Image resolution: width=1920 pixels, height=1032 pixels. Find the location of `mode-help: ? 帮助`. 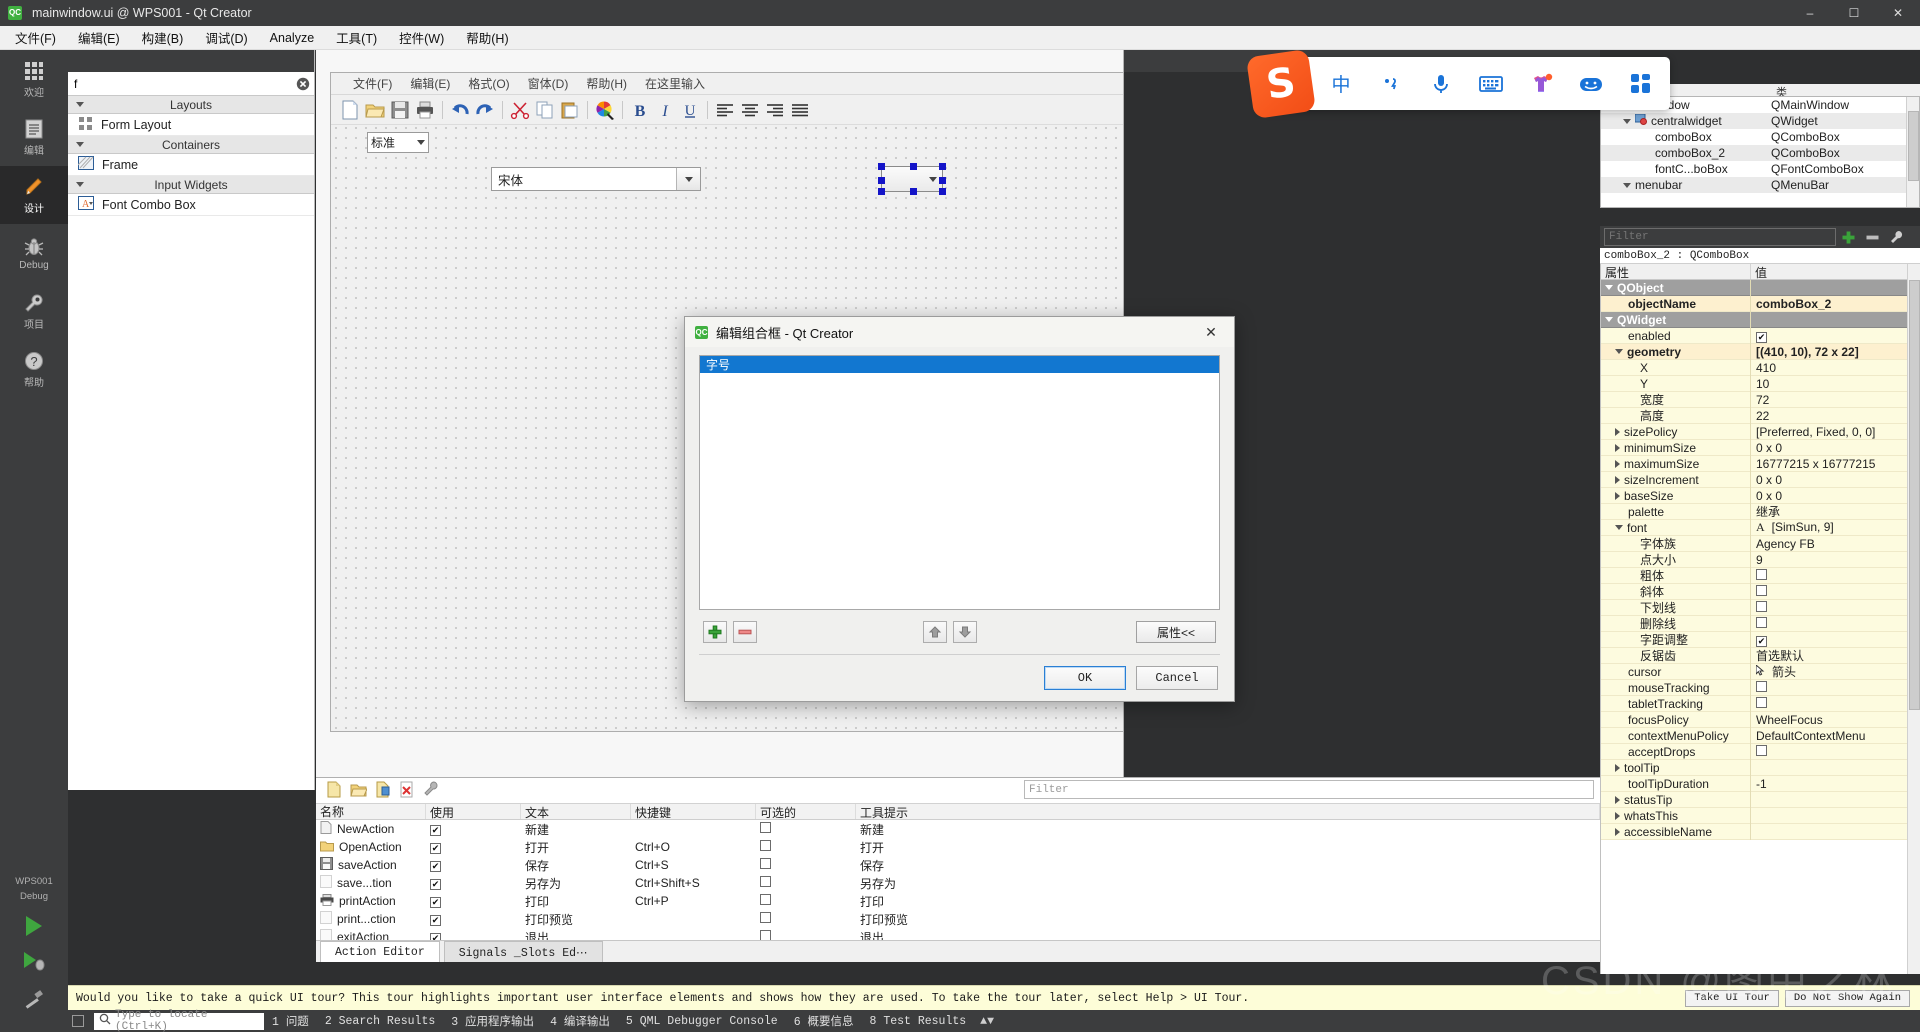

mode-help: ? 帮助 is located at coordinates (34, 369).